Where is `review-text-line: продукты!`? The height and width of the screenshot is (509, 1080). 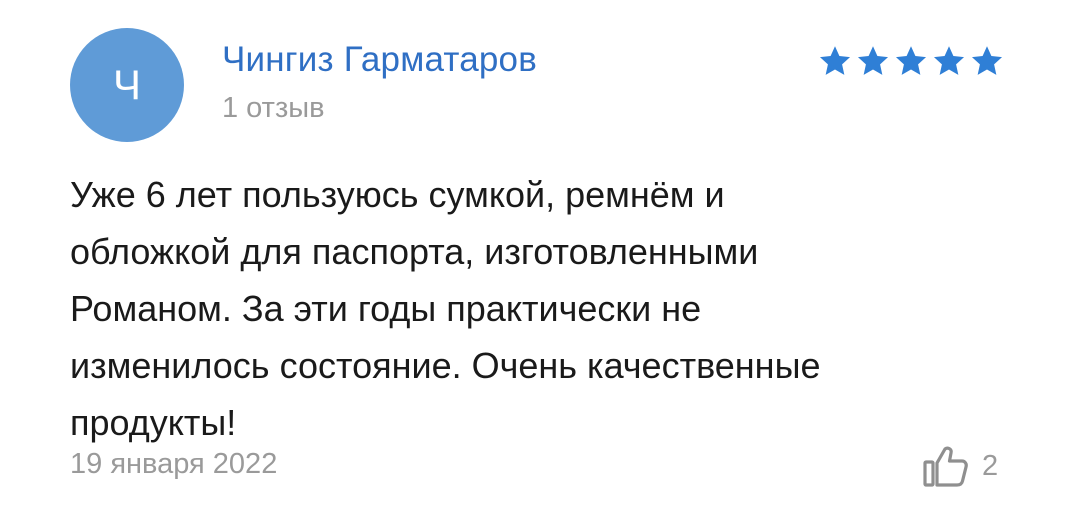 review-text-line: продукты! is located at coordinates (153, 422).